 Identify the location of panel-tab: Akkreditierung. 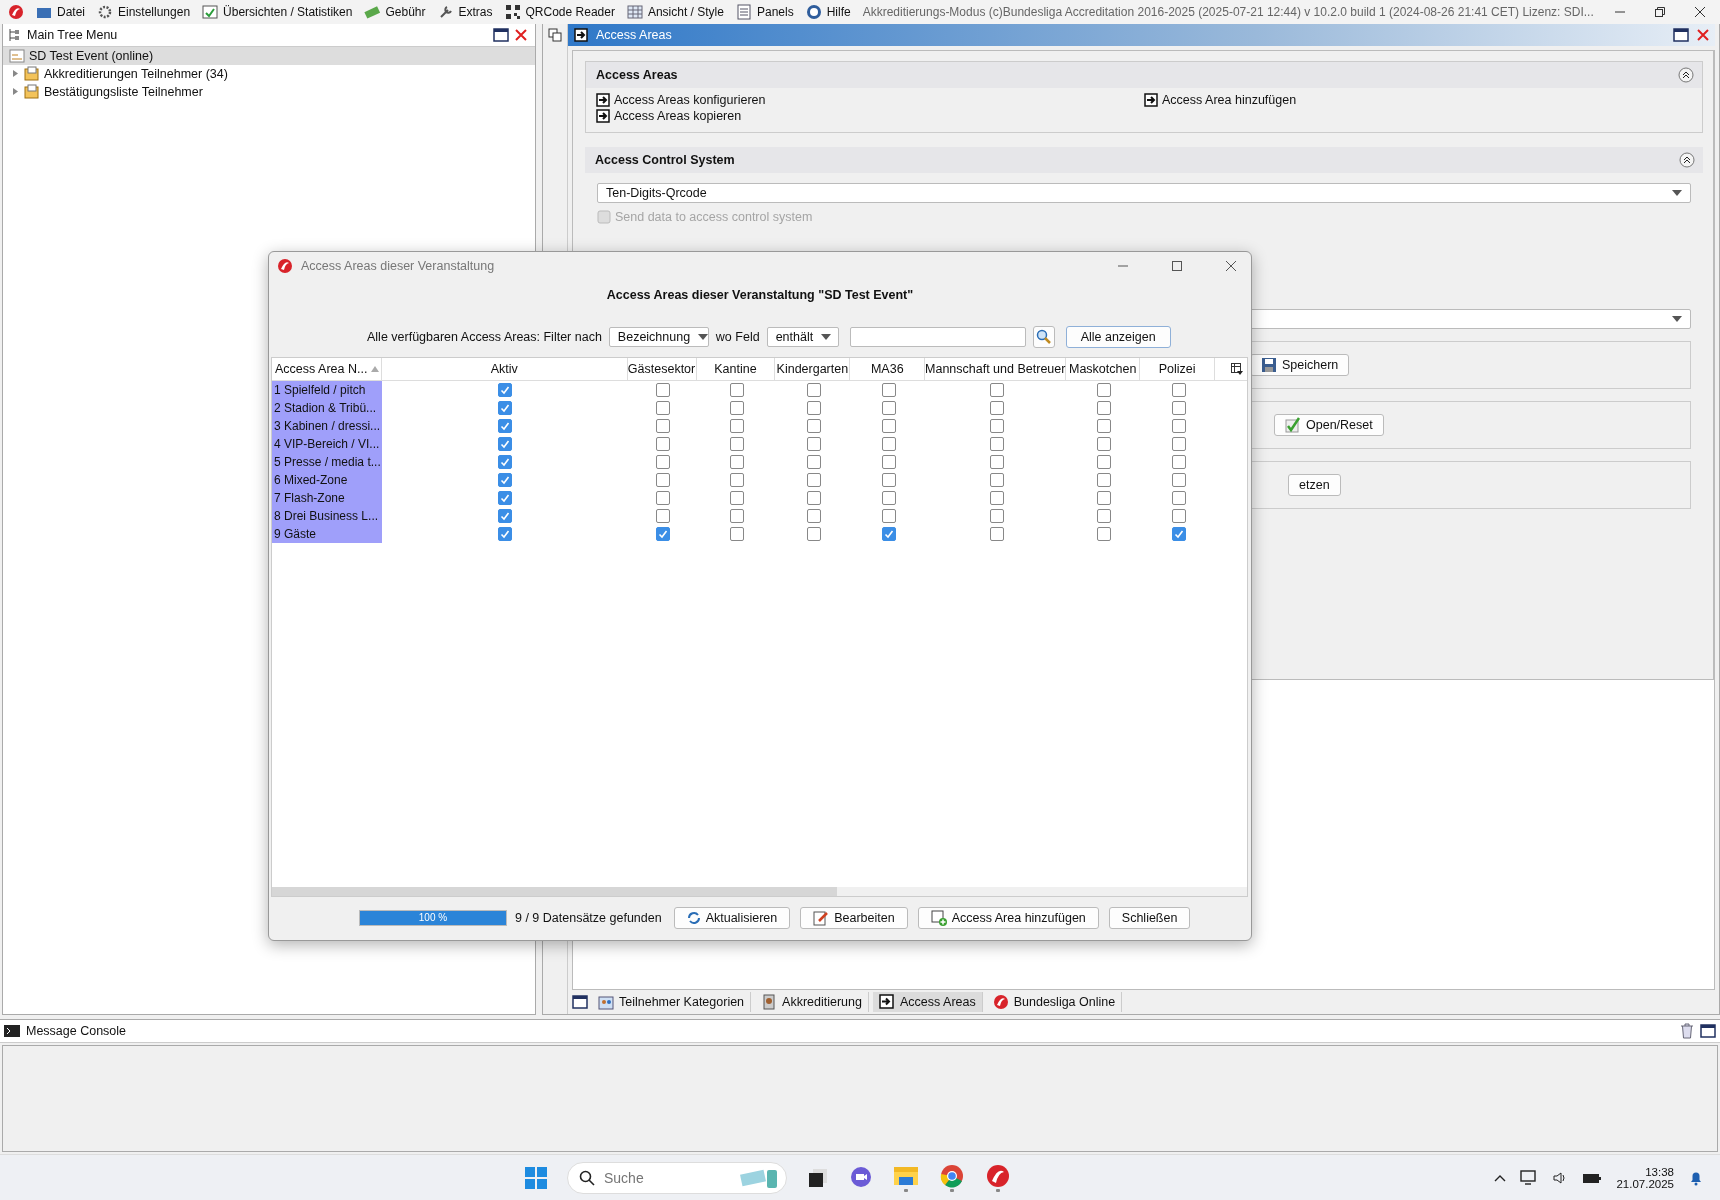
(812, 1002).